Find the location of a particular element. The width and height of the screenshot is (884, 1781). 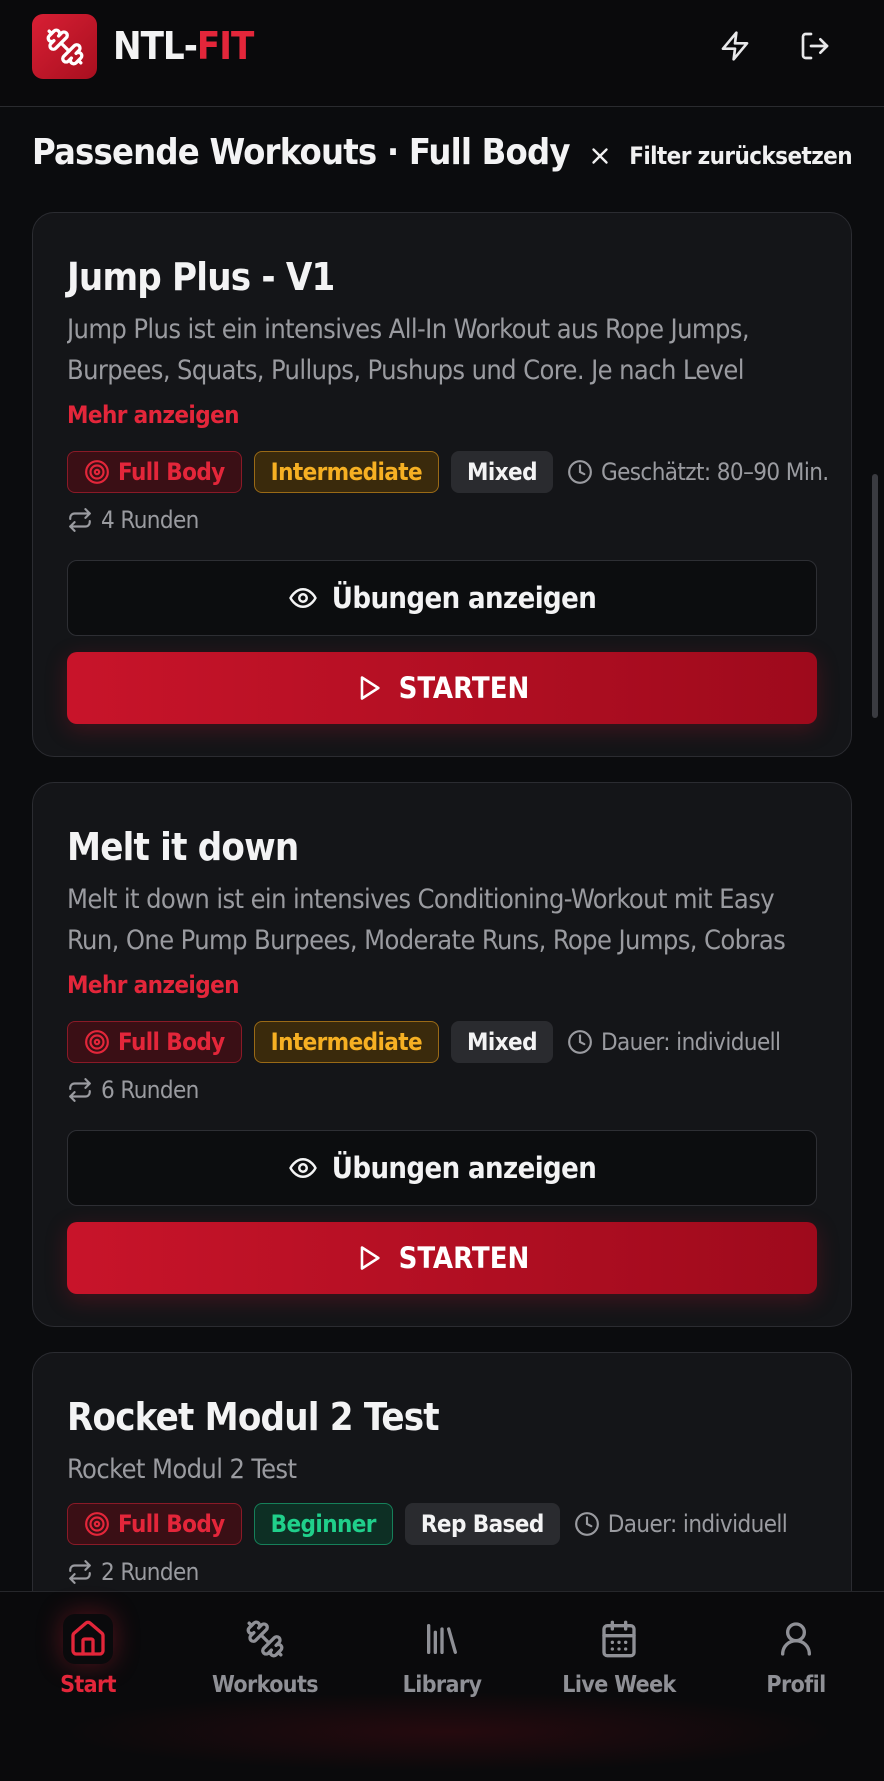

nav-label: Start is located at coordinates (88, 1685).